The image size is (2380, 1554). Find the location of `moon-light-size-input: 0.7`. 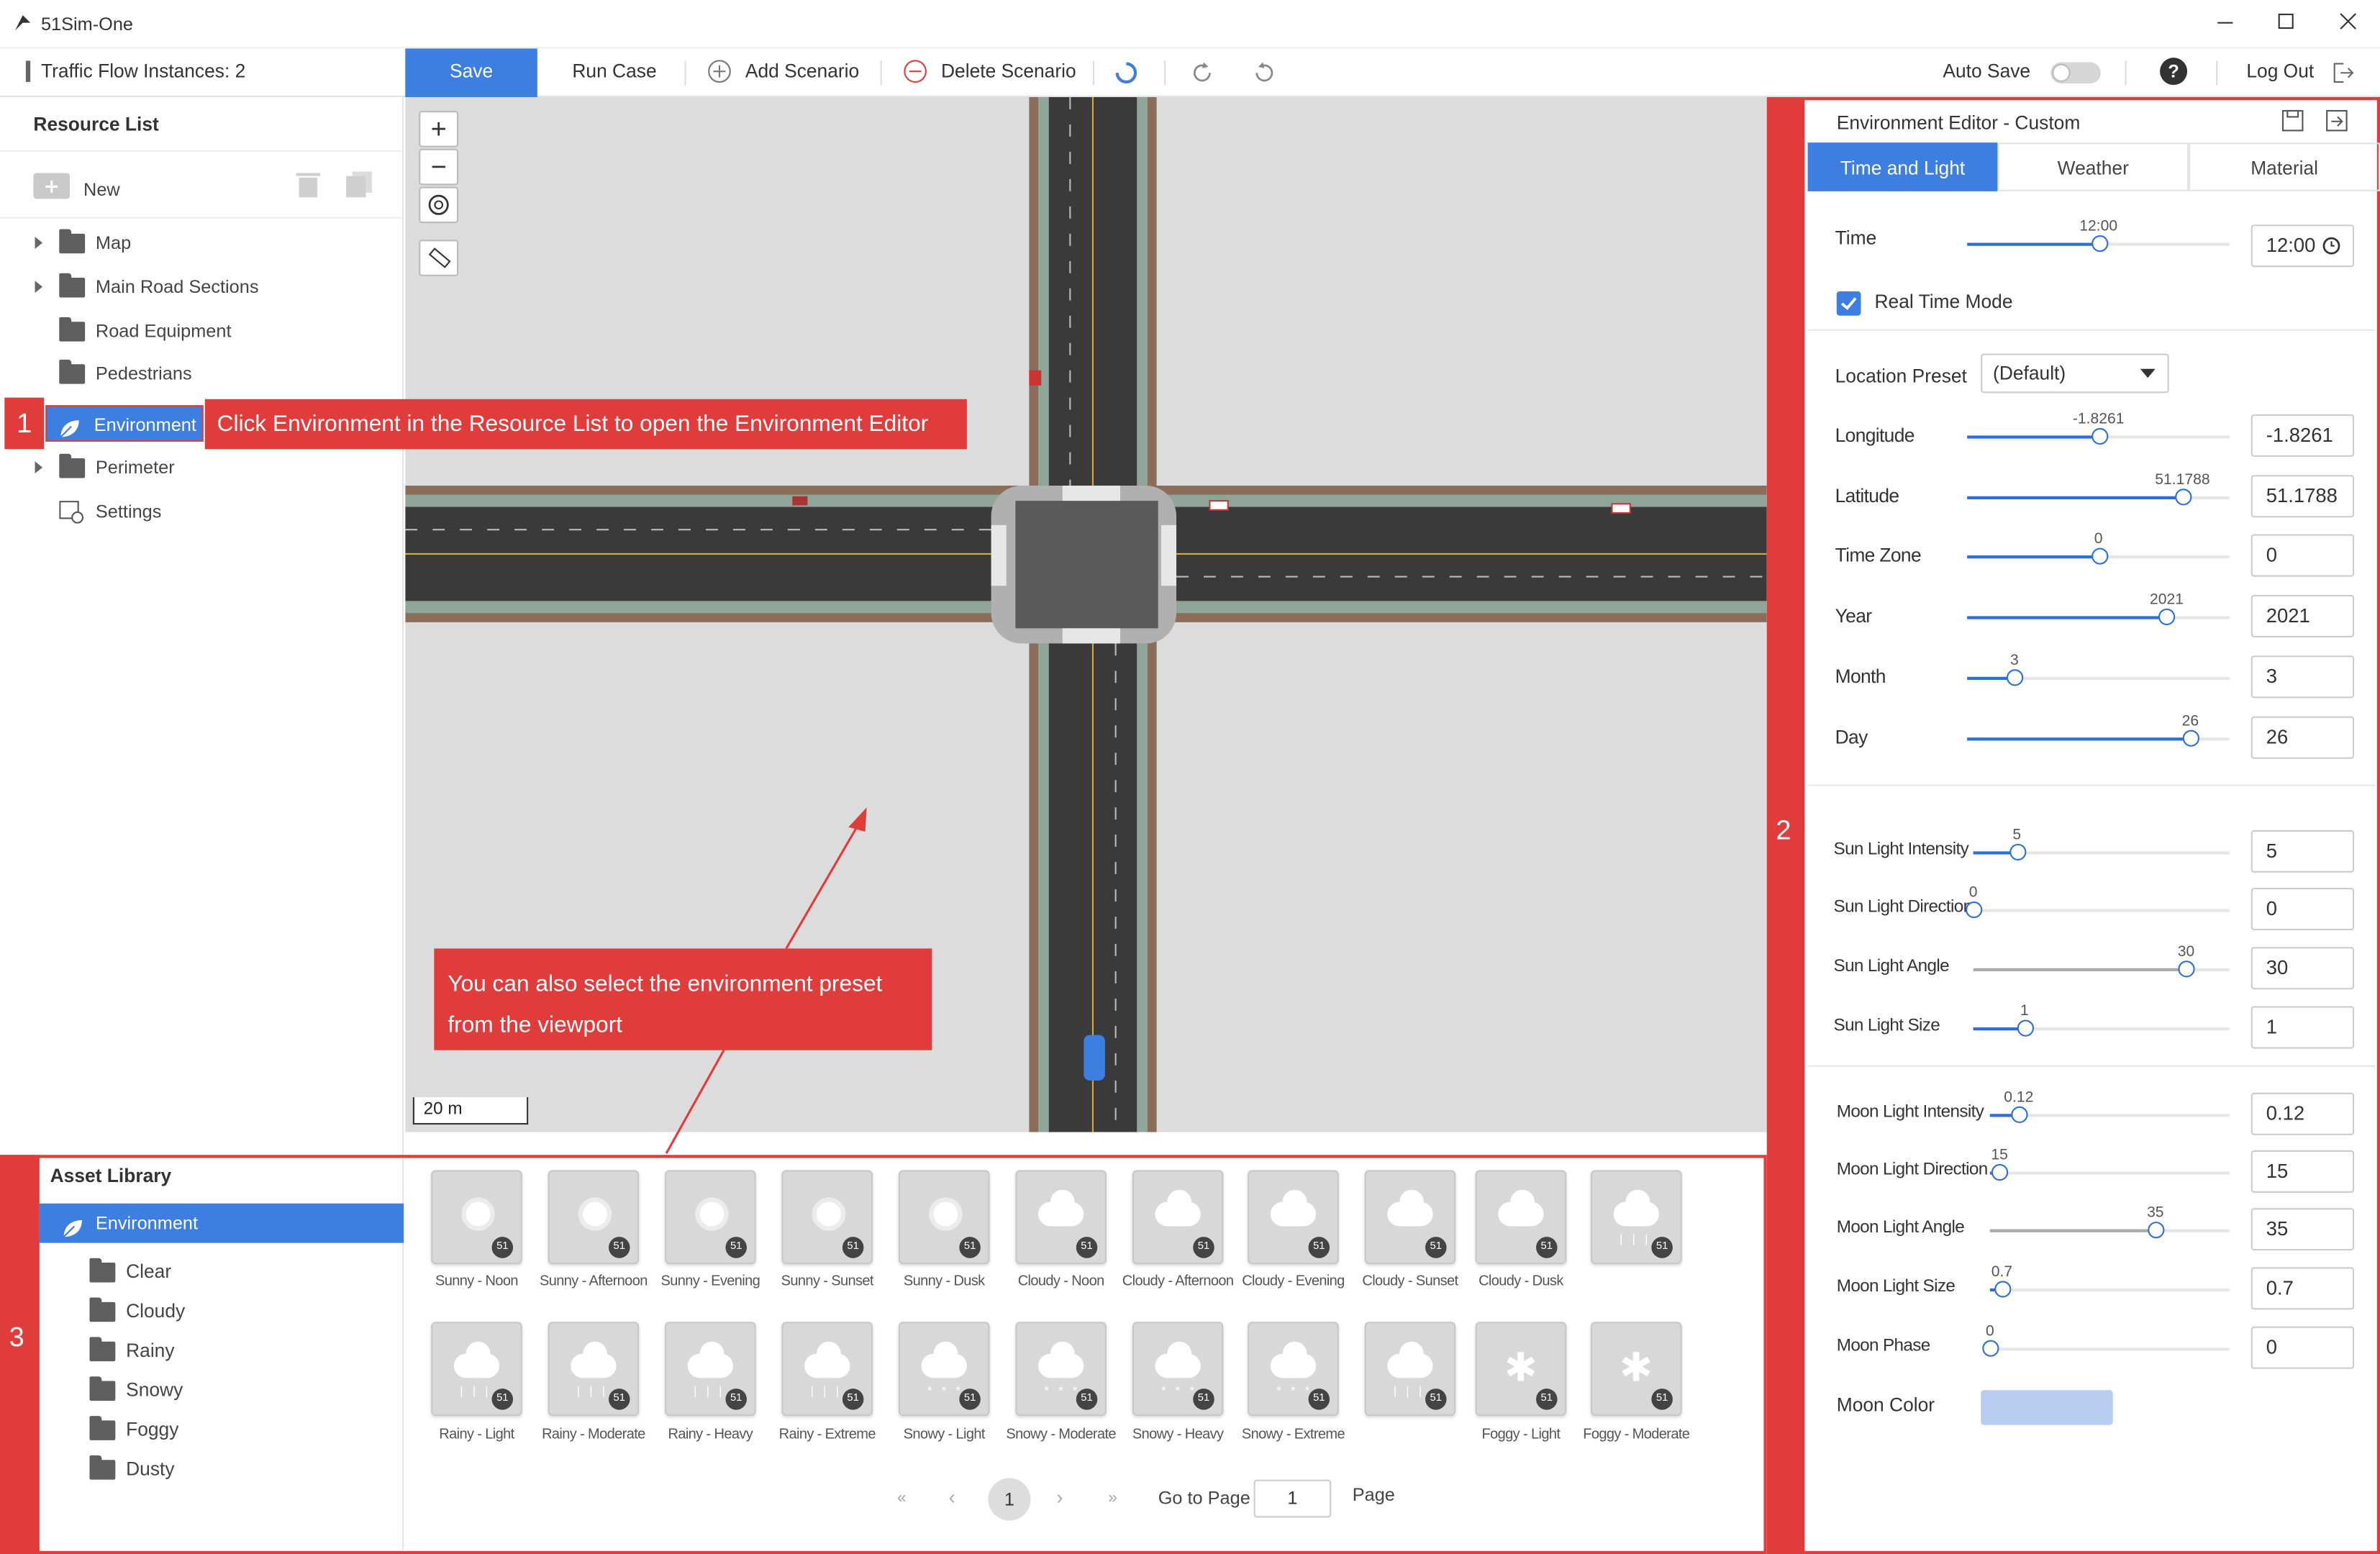

moon-light-size-input: 0.7 is located at coordinates (2302, 1288).